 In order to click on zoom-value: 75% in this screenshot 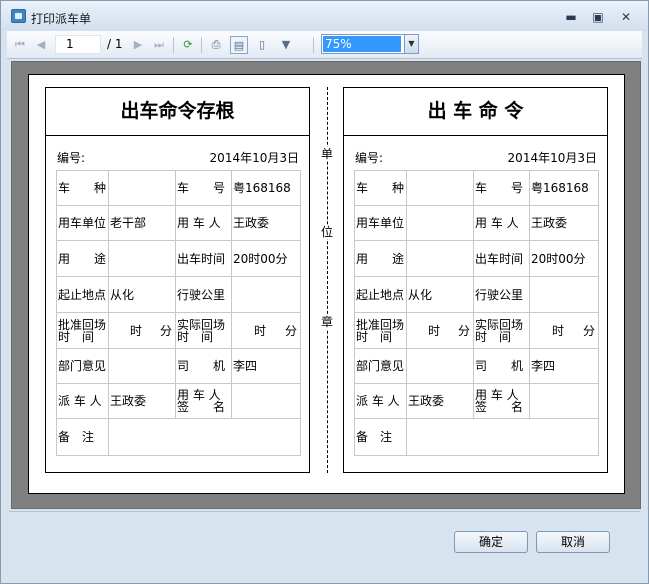, I will do `click(362, 44)`.